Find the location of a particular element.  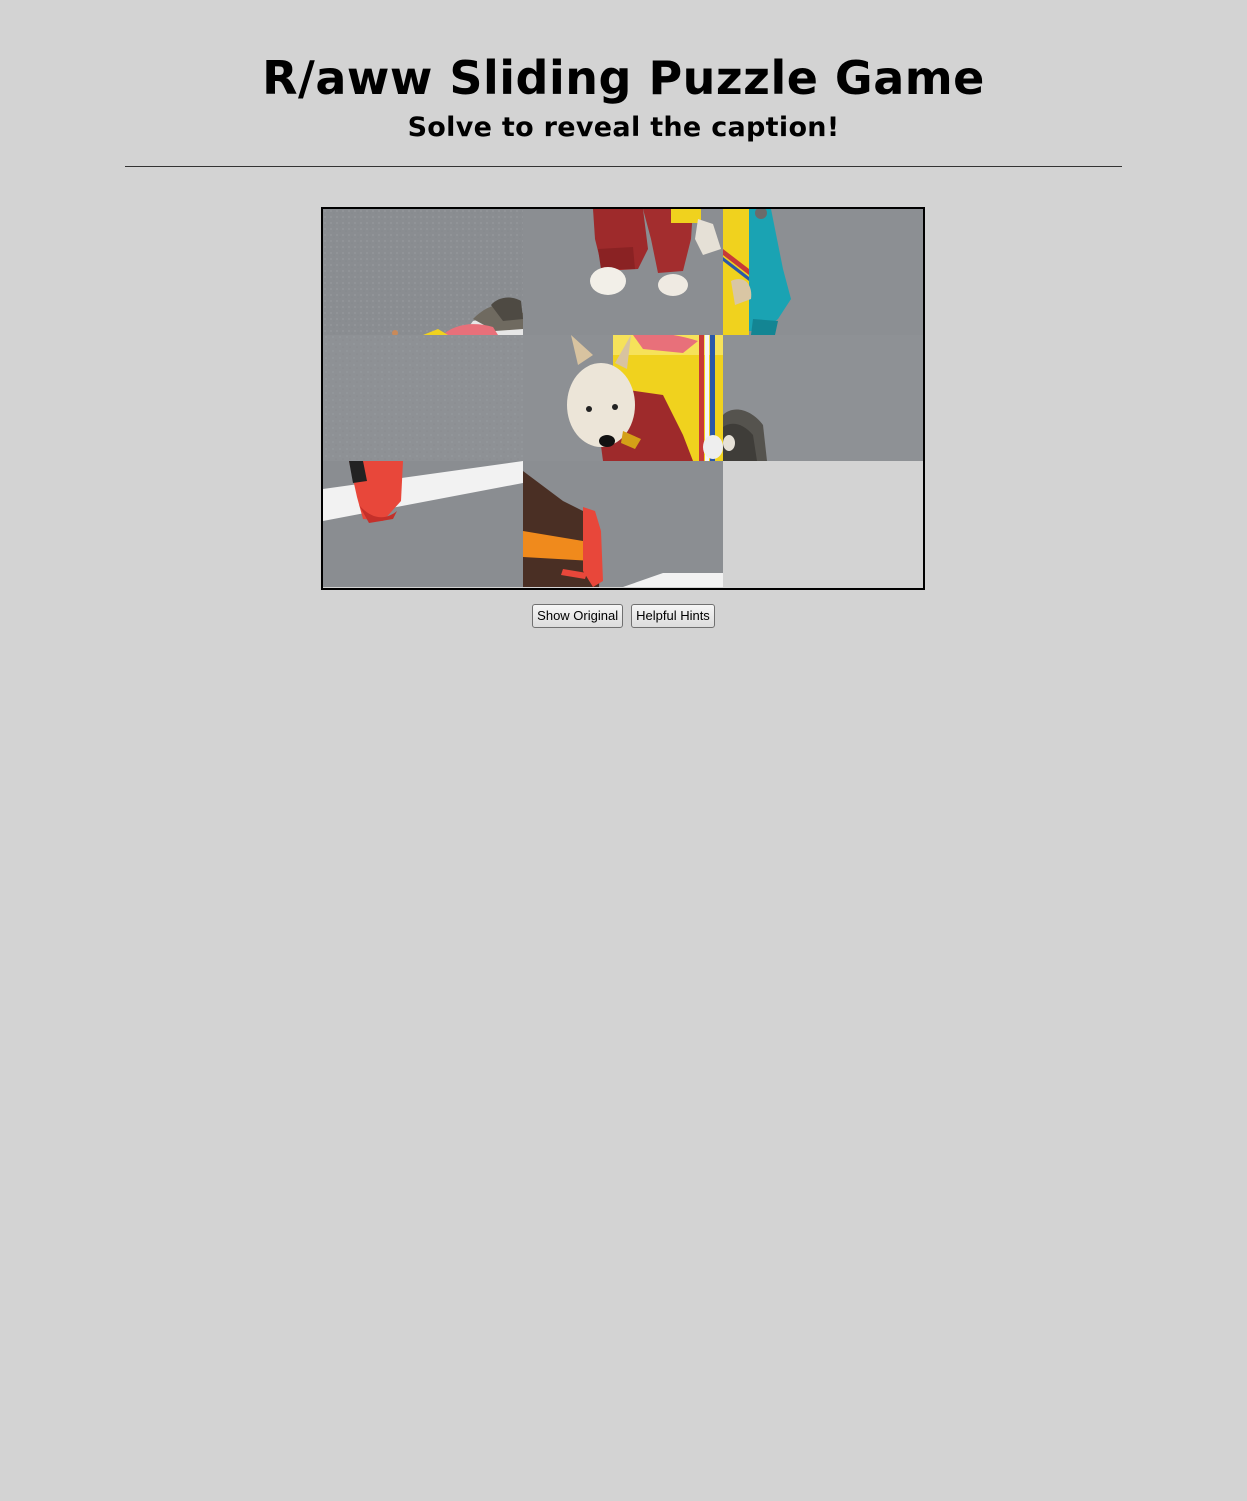

puzzle-controls: Show Original Helpful Hints is located at coordinates (623, 616).